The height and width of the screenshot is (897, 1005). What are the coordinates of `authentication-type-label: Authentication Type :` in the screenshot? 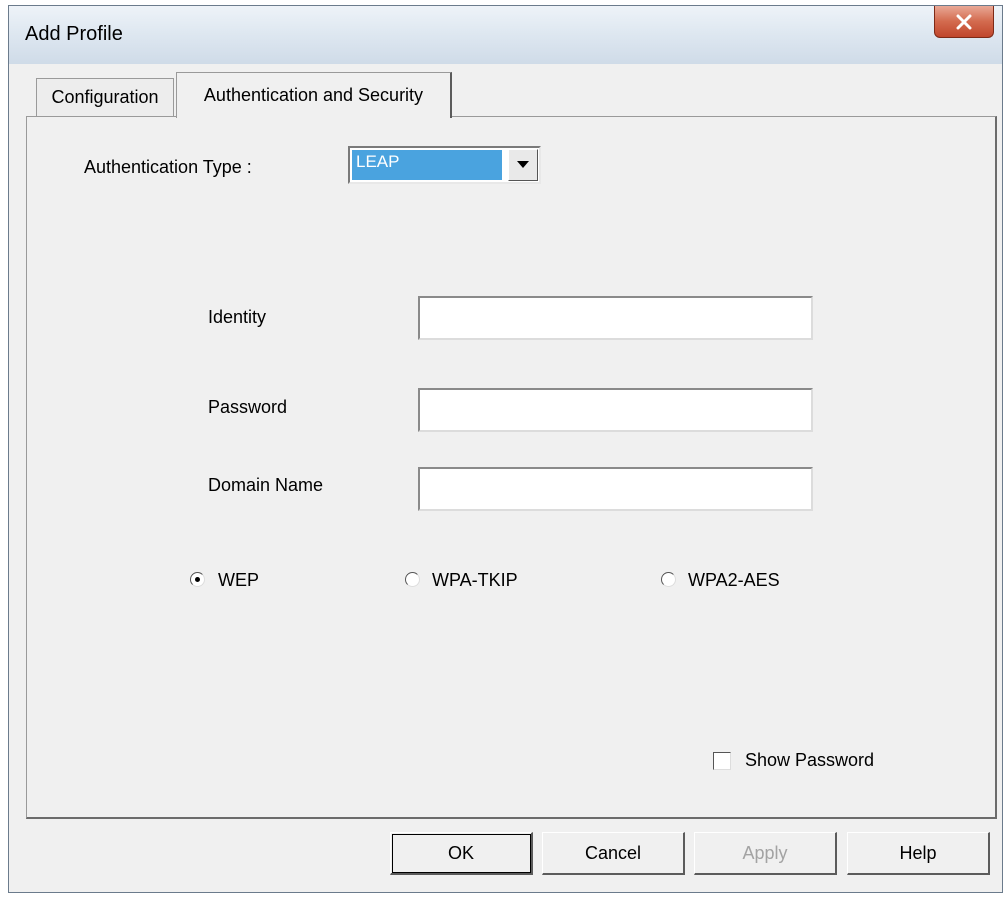 It's located at (168, 167).